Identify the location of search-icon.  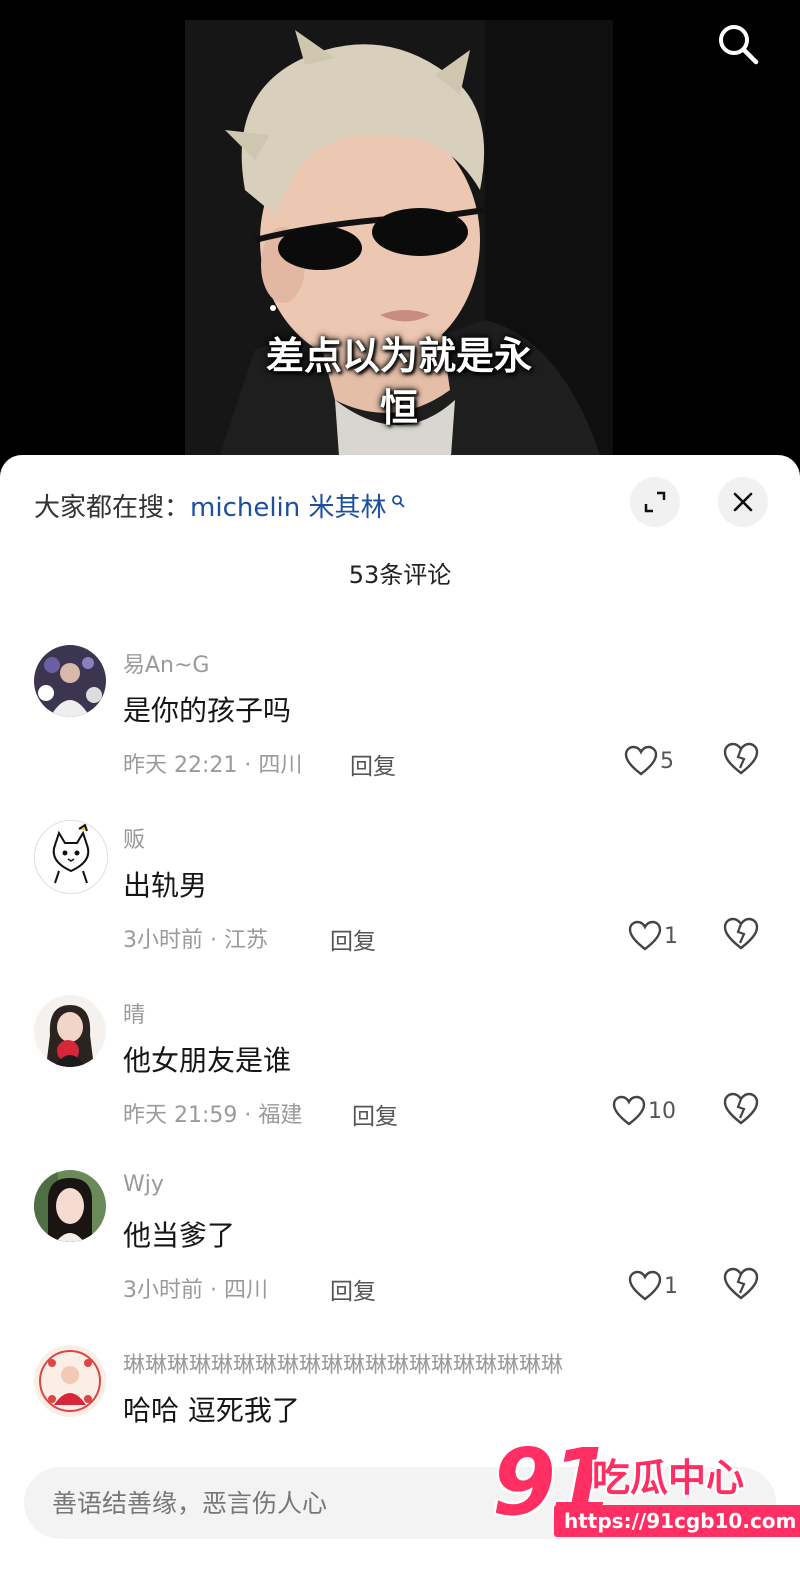
(739, 45).